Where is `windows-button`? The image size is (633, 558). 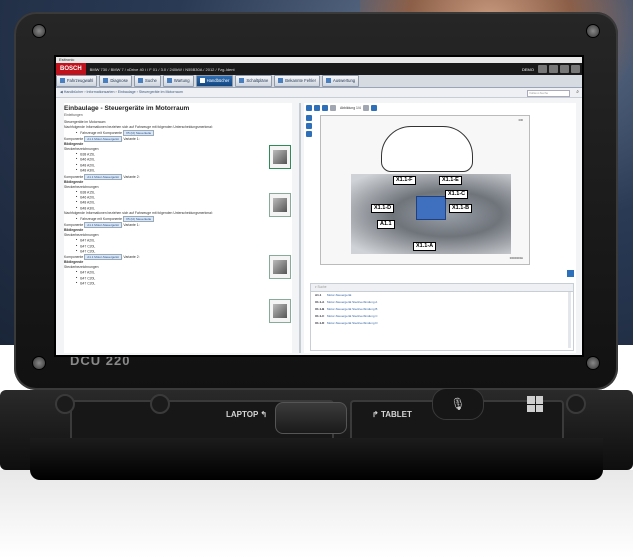 windows-button is located at coordinates (535, 404).